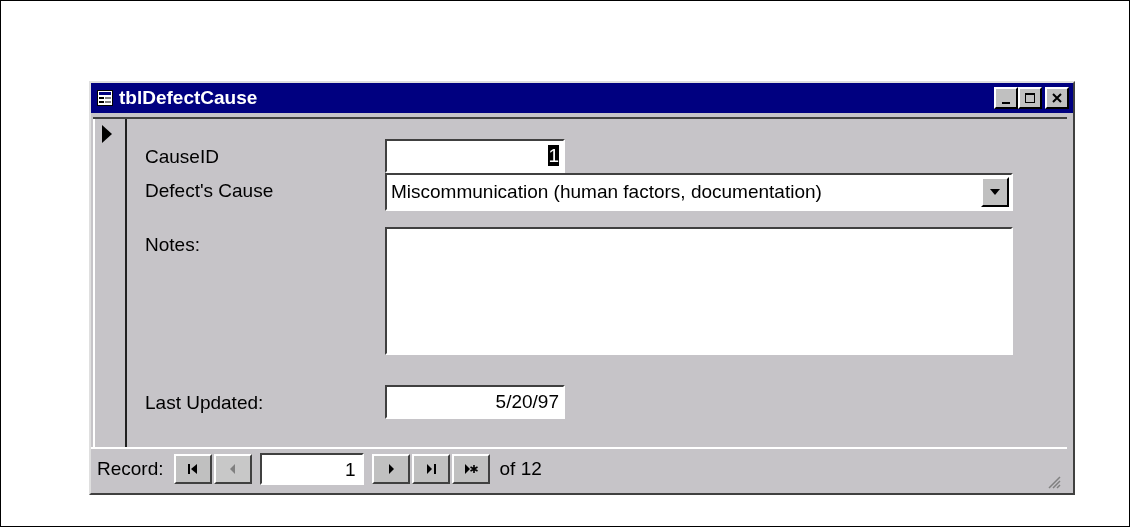 Image resolution: width=1130 pixels, height=527 pixels. Describe the element at coordinates (430, 469) in the screenshot. I see `last-record-button` at that location.